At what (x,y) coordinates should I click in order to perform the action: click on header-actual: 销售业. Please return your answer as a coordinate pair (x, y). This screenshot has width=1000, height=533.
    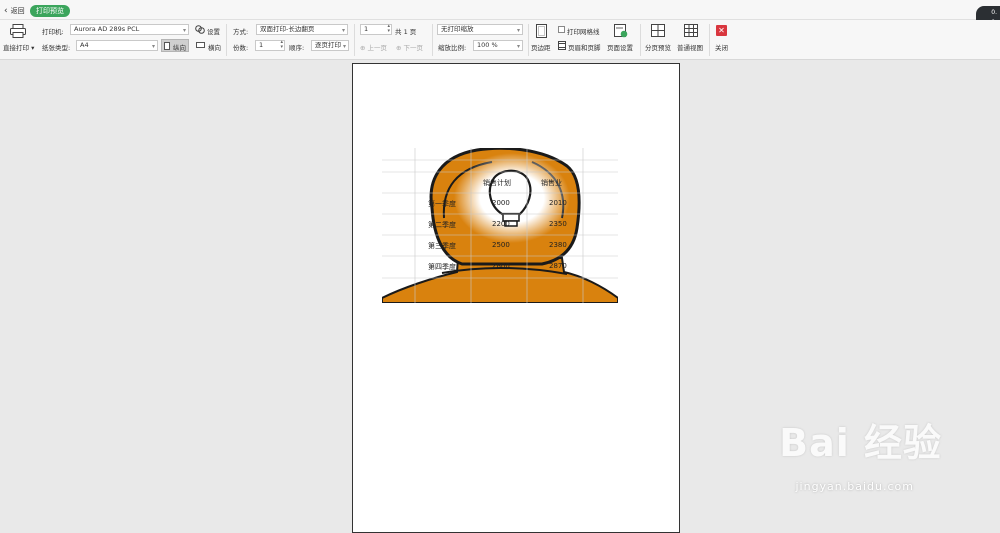
    Looking at the image, I should click on (551, 183).